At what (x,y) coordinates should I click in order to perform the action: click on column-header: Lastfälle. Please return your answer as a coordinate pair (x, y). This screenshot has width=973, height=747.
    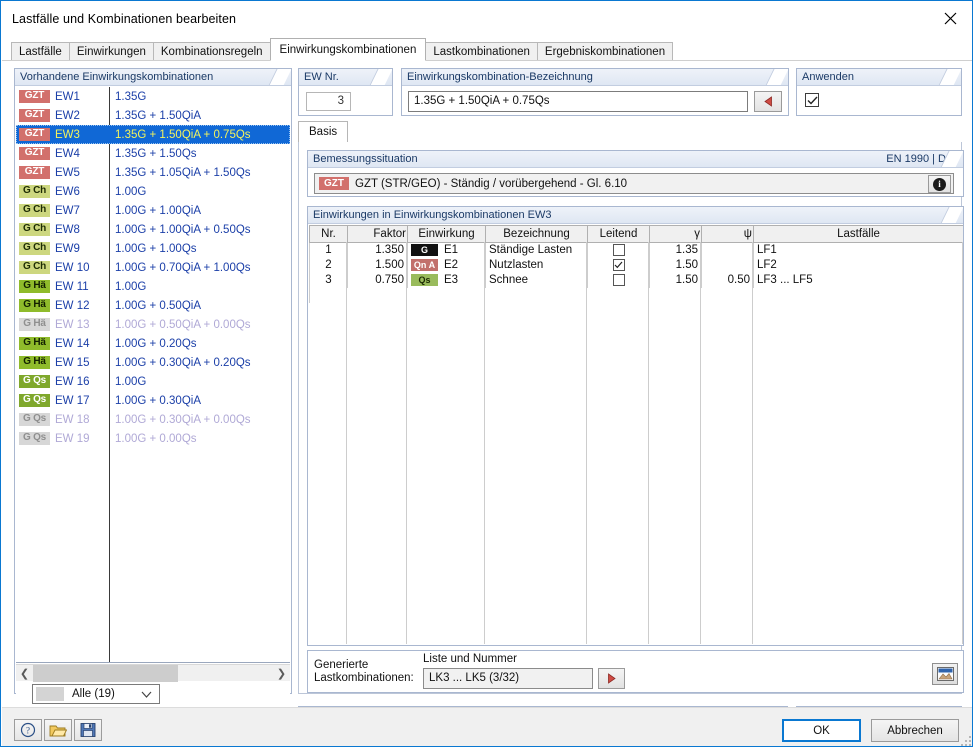
    Looking at the image, I should click on (858, 234).